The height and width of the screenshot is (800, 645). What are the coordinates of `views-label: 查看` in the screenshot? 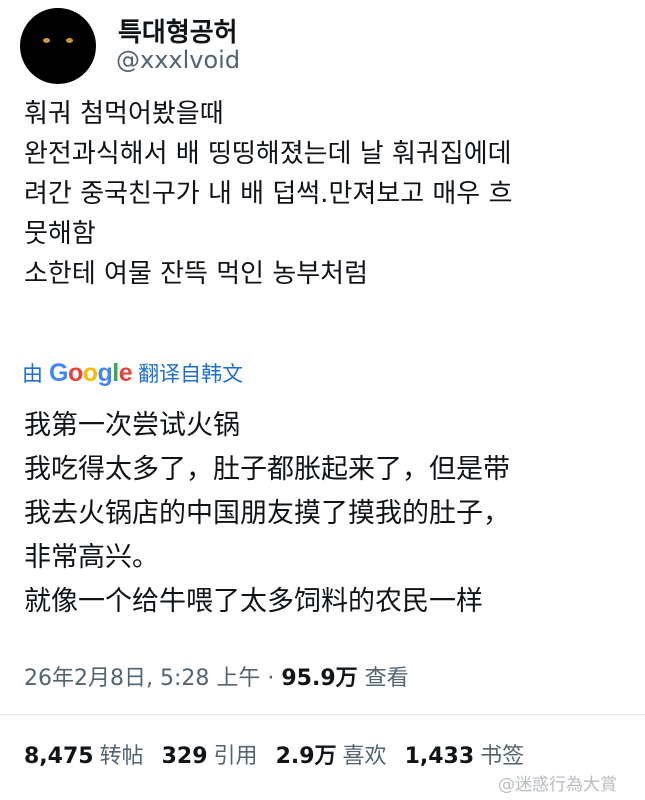 It's located at (386, 678).